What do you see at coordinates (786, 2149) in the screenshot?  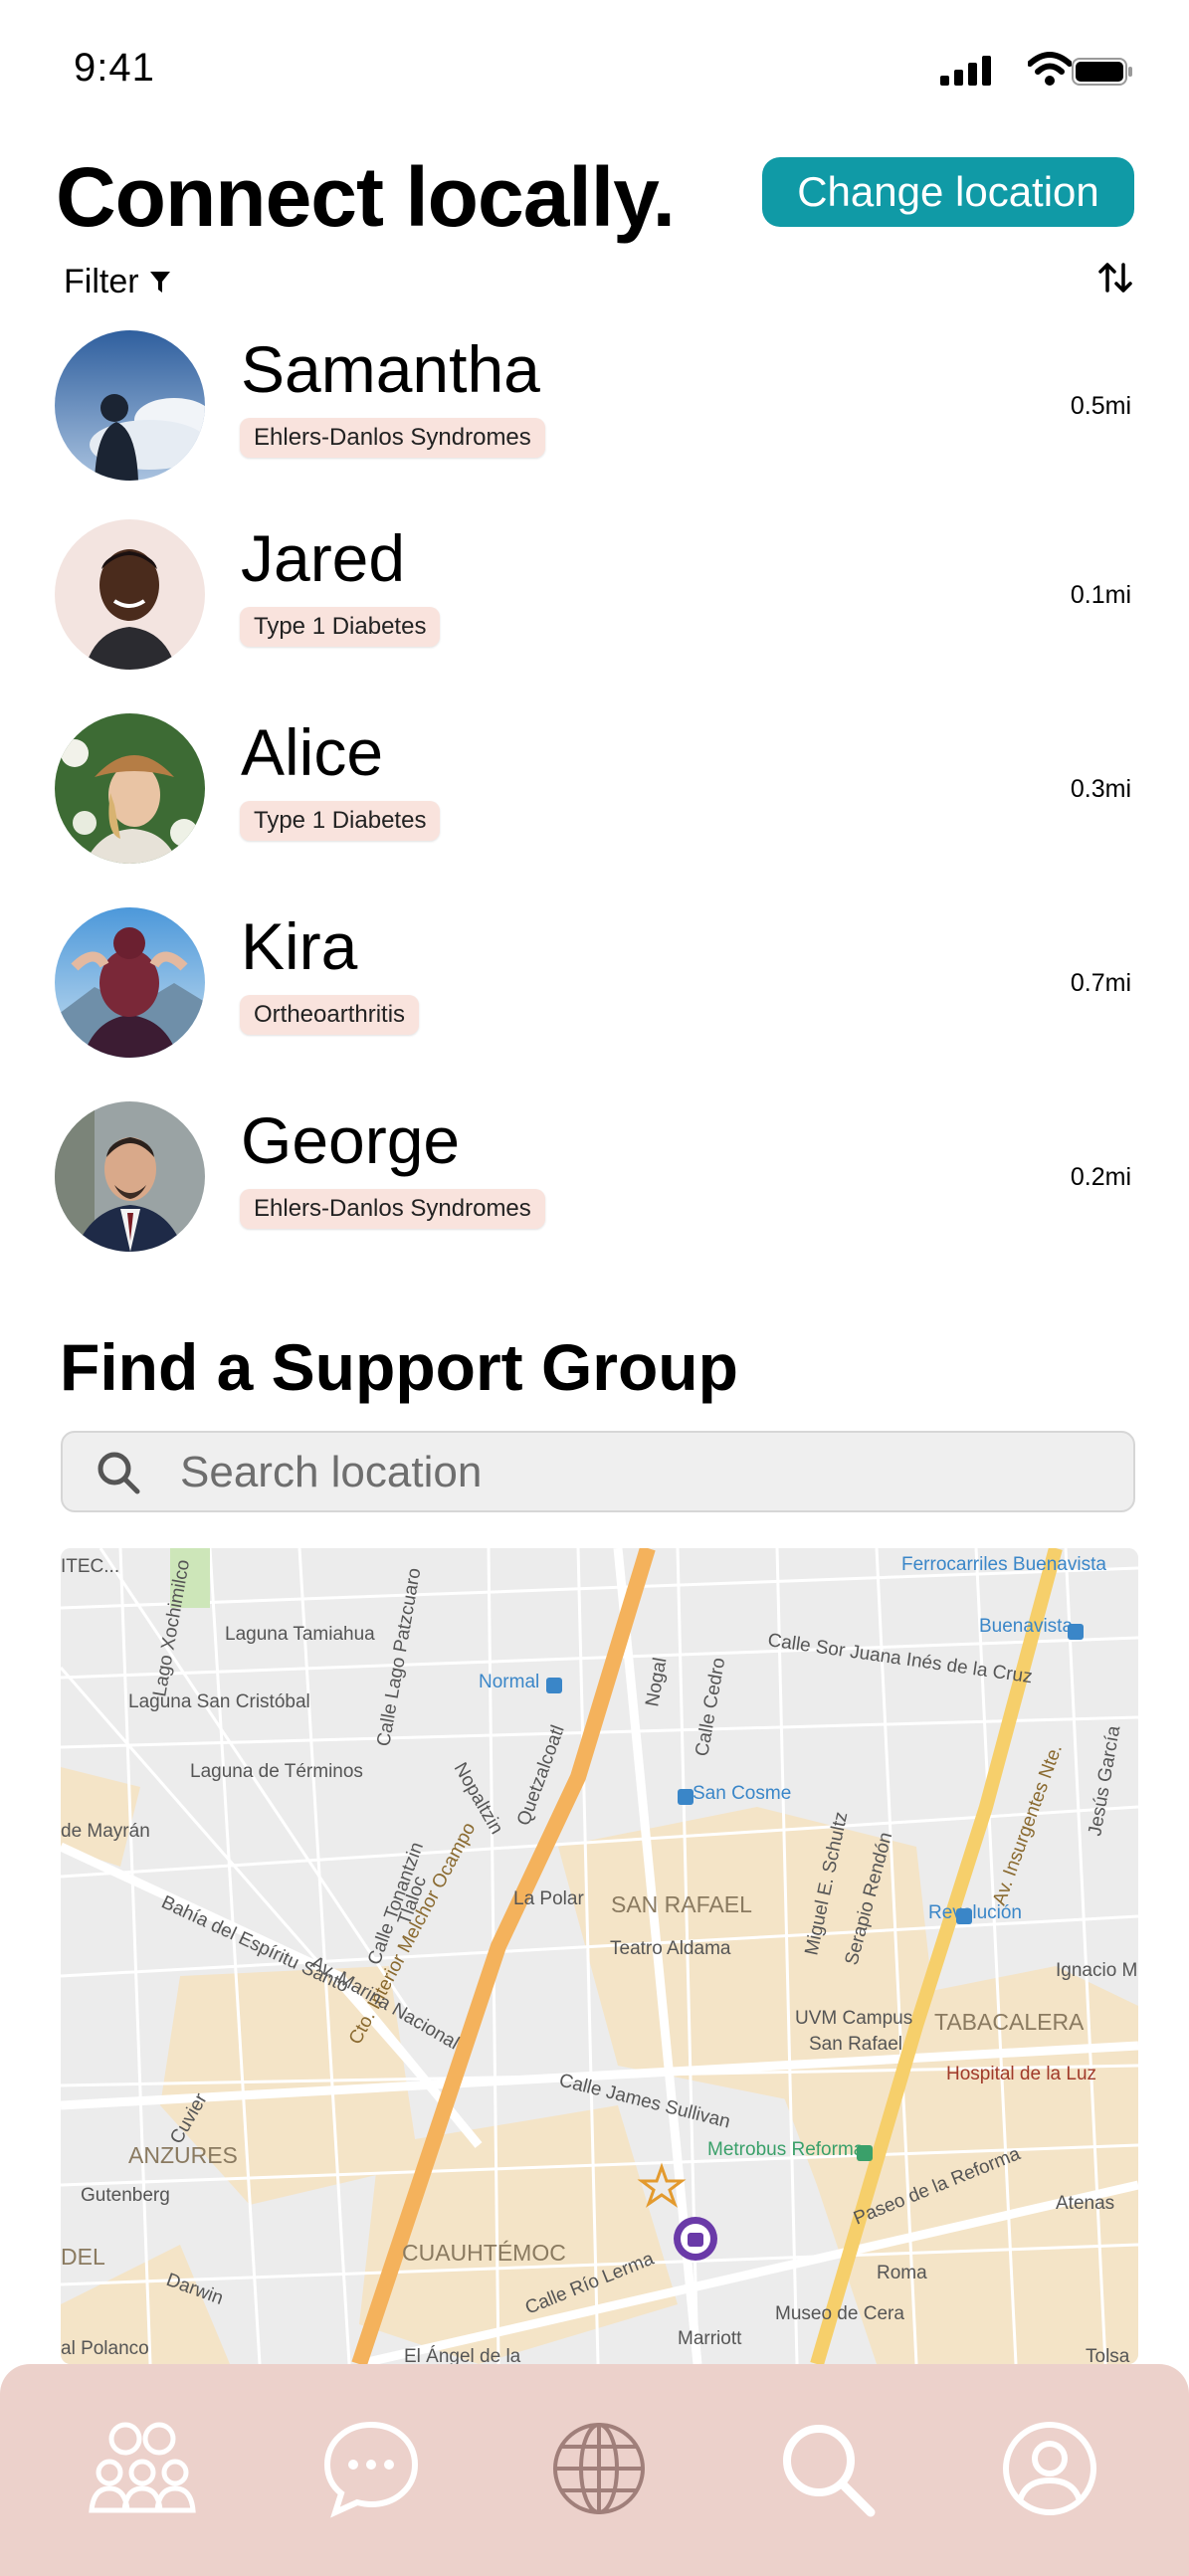 I see `map-label: Metrobus Reforma` at bounding box center [786, 2149].